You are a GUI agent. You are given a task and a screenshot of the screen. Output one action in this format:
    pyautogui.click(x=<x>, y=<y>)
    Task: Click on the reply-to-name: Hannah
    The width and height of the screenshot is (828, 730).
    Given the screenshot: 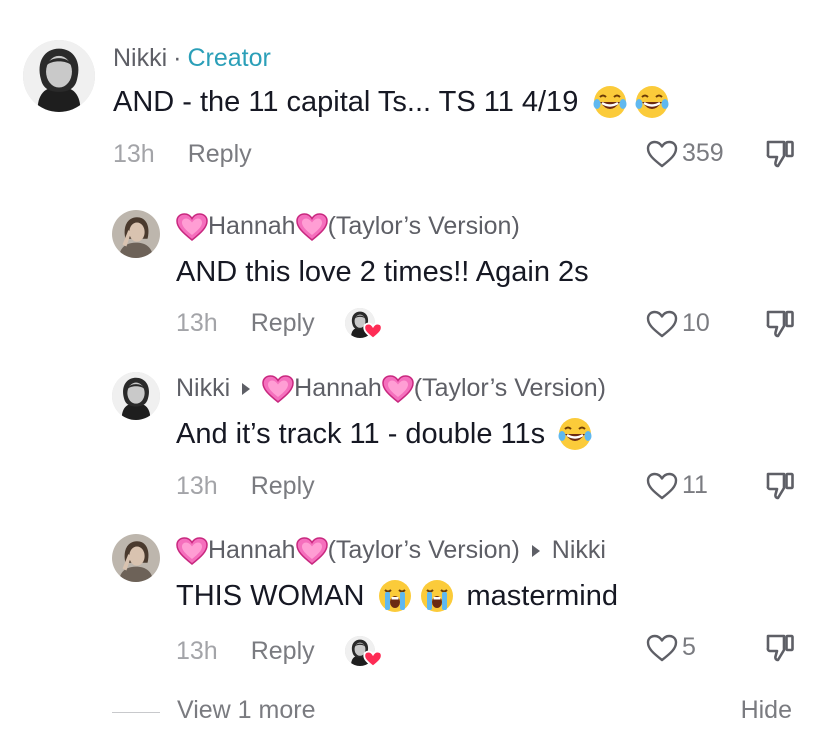 What is the action you would take?
    pyautogui.click(x=338, y=388)
    